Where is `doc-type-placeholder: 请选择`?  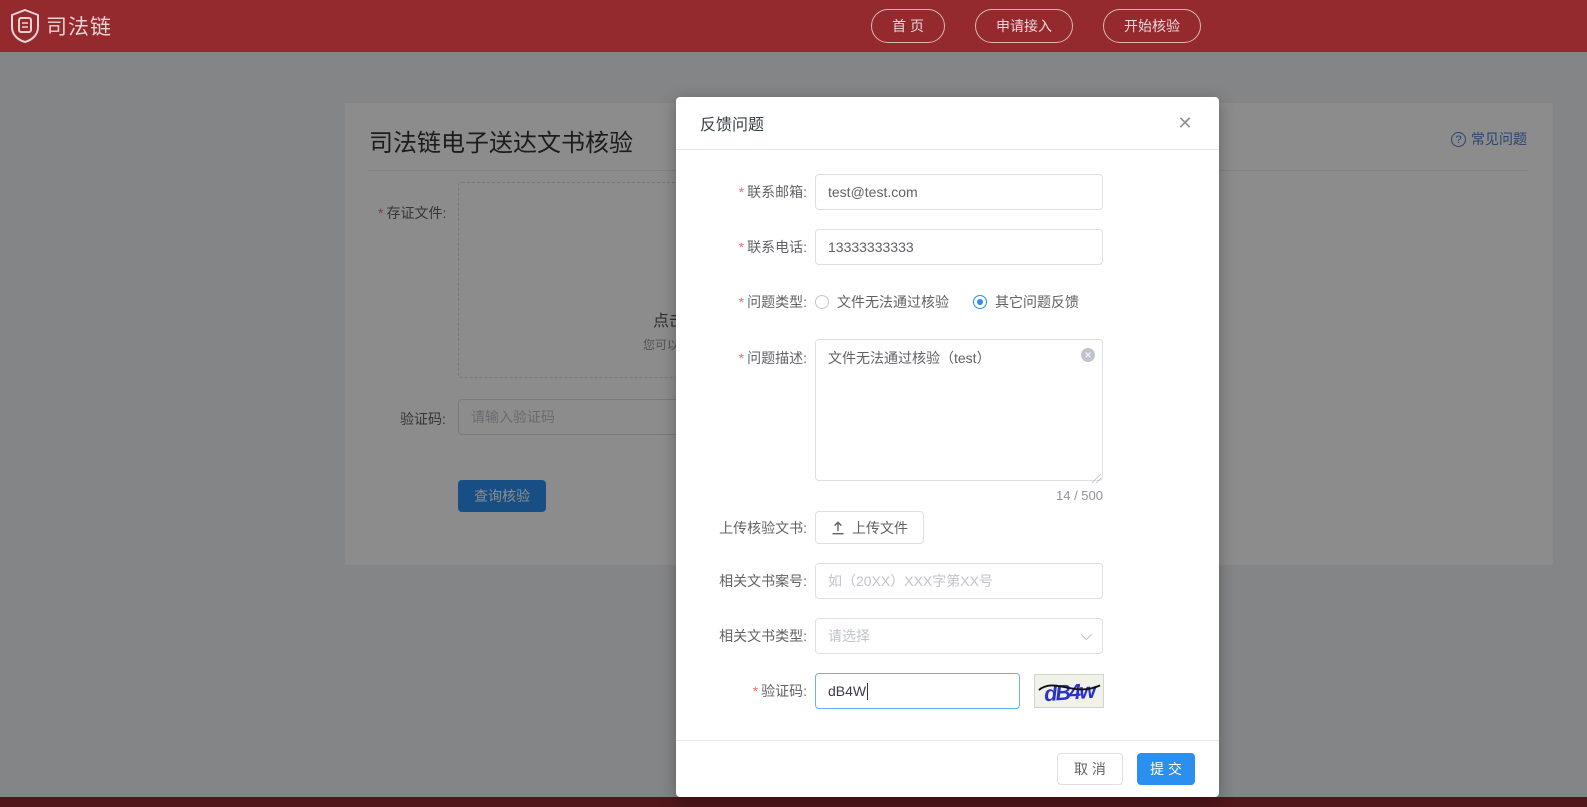 doc-type-placeholder: 请选择 is located at coordinates (849, 636).